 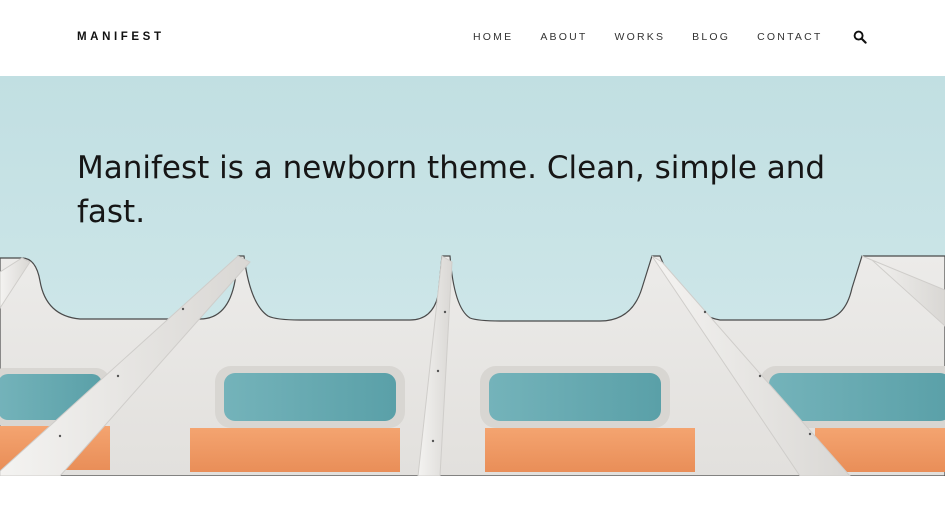 I want to click on site-logo: MANIFEST, so click(x=121, y=37).